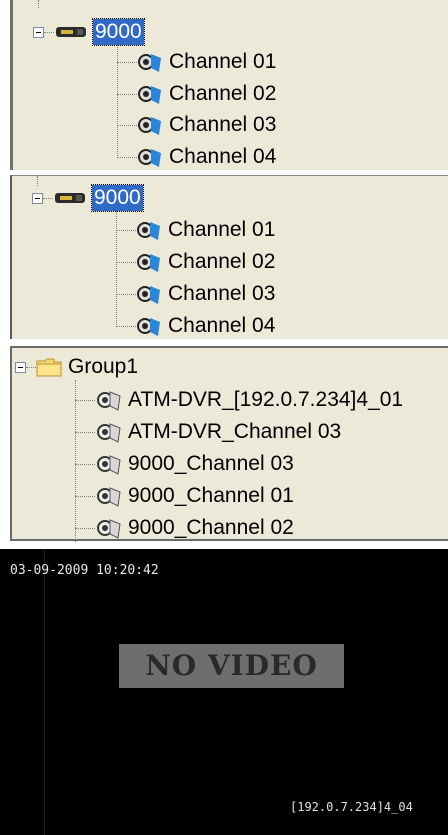 The image size is (448, 835). I want to click on no-video-banner: NO VIDEO, so click(231, 666).